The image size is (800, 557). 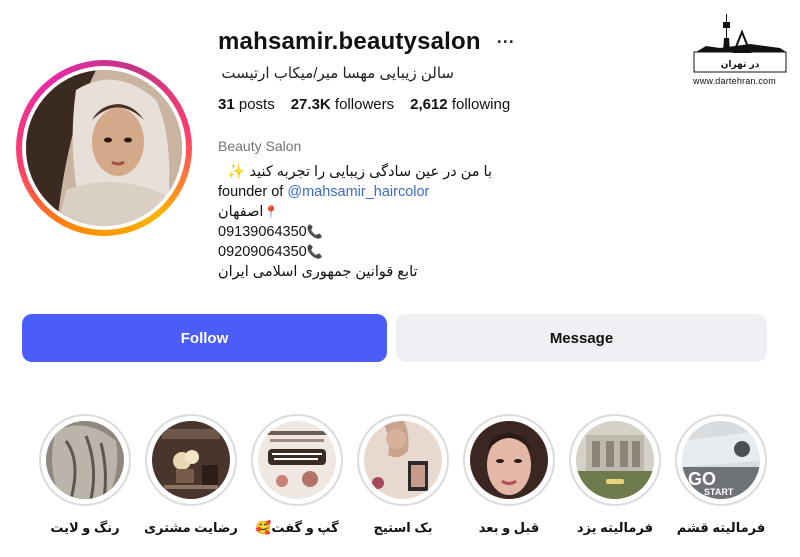 I want to click on avatar-photo-illustration, so click(x=104, y=148).